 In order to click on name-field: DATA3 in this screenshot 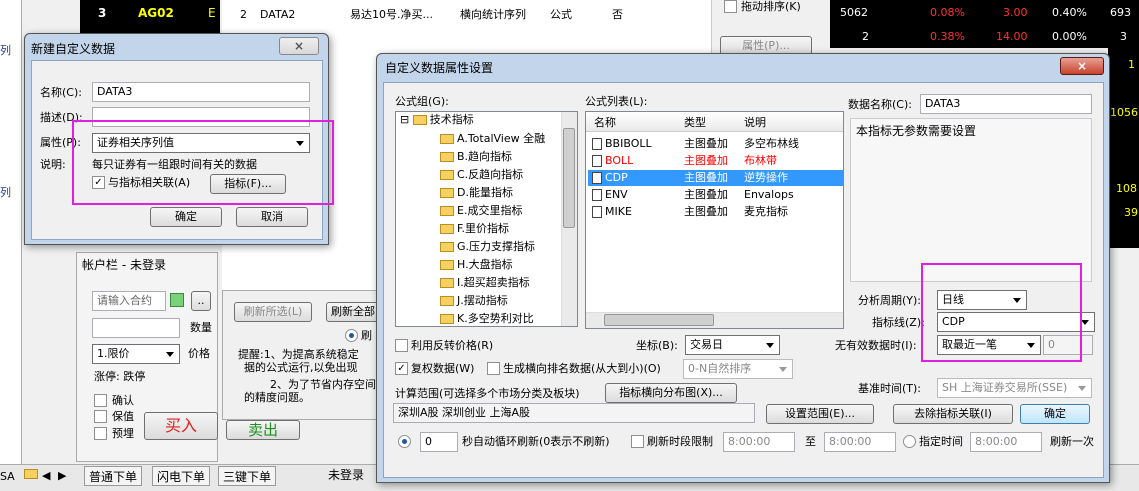, I will do `click(201, 92)`.